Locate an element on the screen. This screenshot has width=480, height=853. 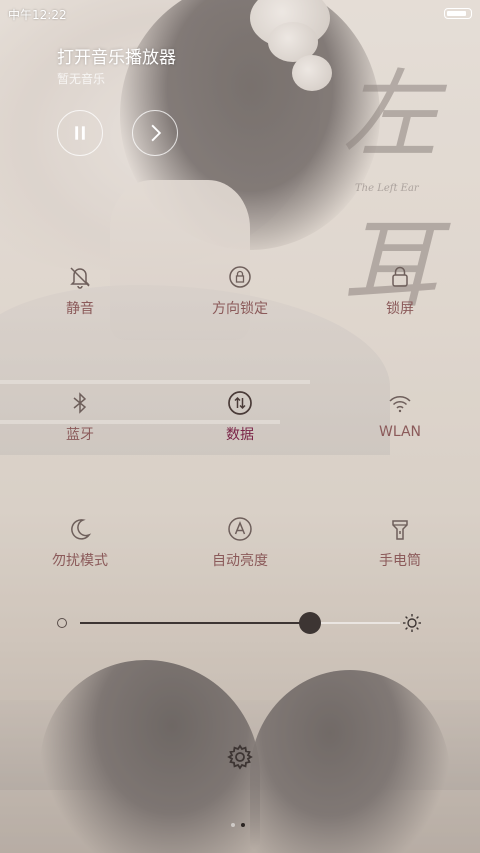
toggle-label: 蓝牙 is located at coordinates (80, 435).